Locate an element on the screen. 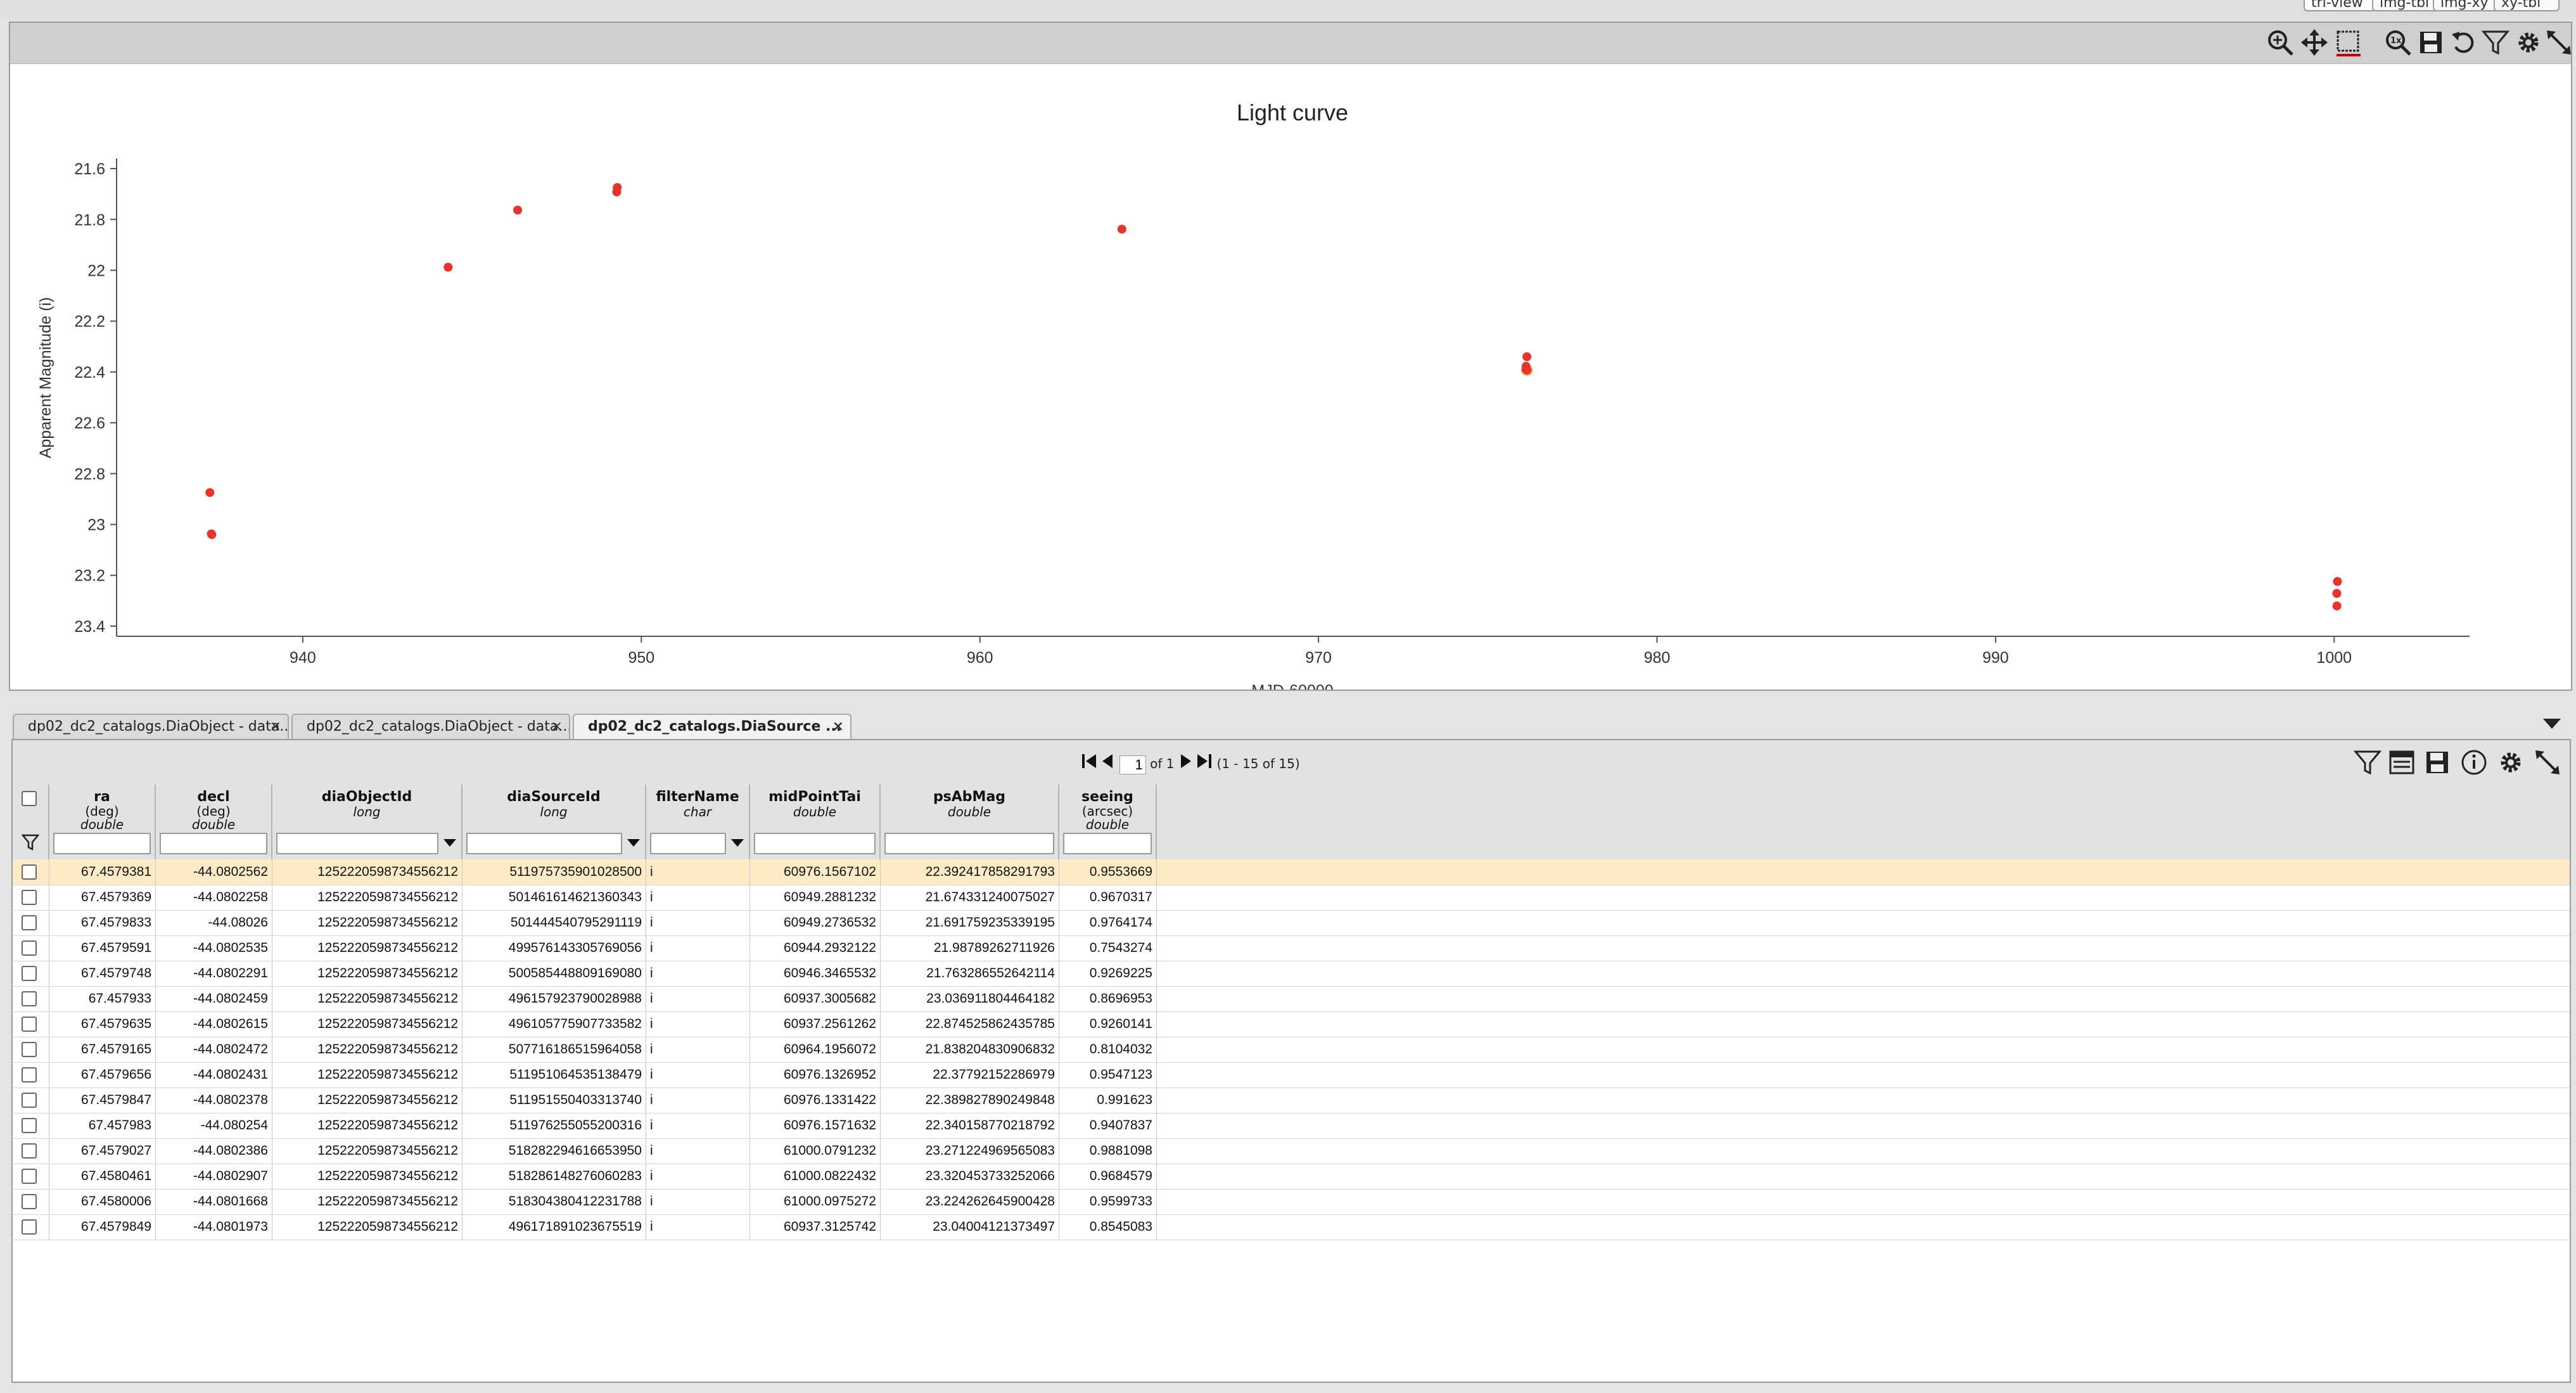 The width and height of the screenshot is (2576, 1393). col-midpointtai-filter-input is located at coordinates (815, 843).